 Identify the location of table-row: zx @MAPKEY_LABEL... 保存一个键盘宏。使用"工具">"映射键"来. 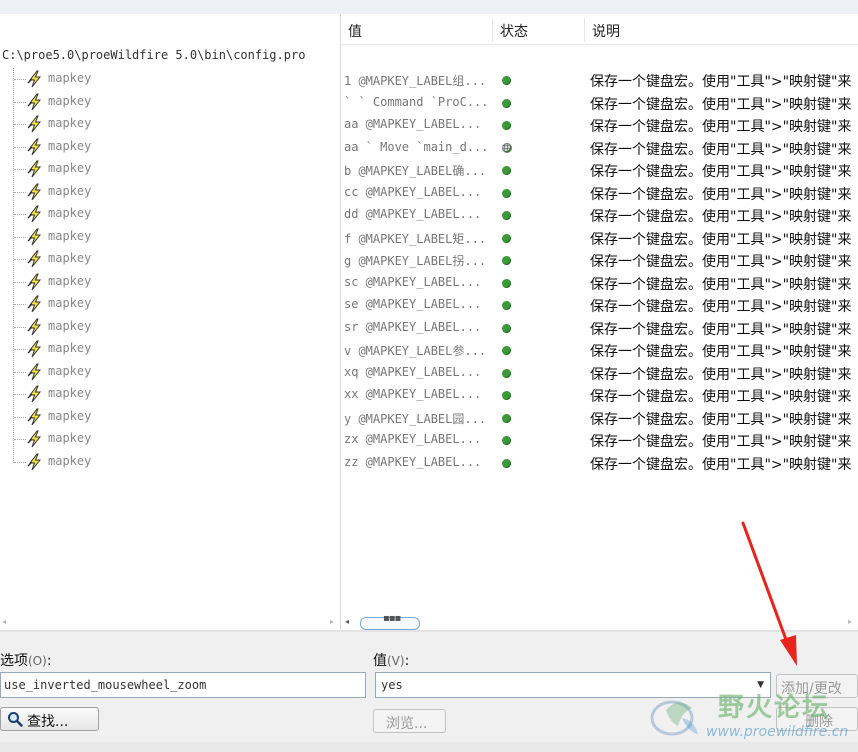
(599, 439).